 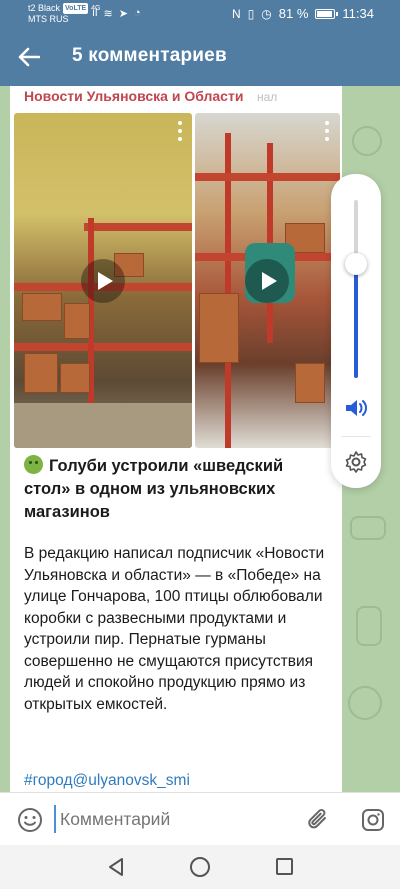 What do you see at coordinates (116, 13) in the screenshot?
I see `notification-icons: ıl ≋ ➤ ◔` at bounding box center [116, 13].